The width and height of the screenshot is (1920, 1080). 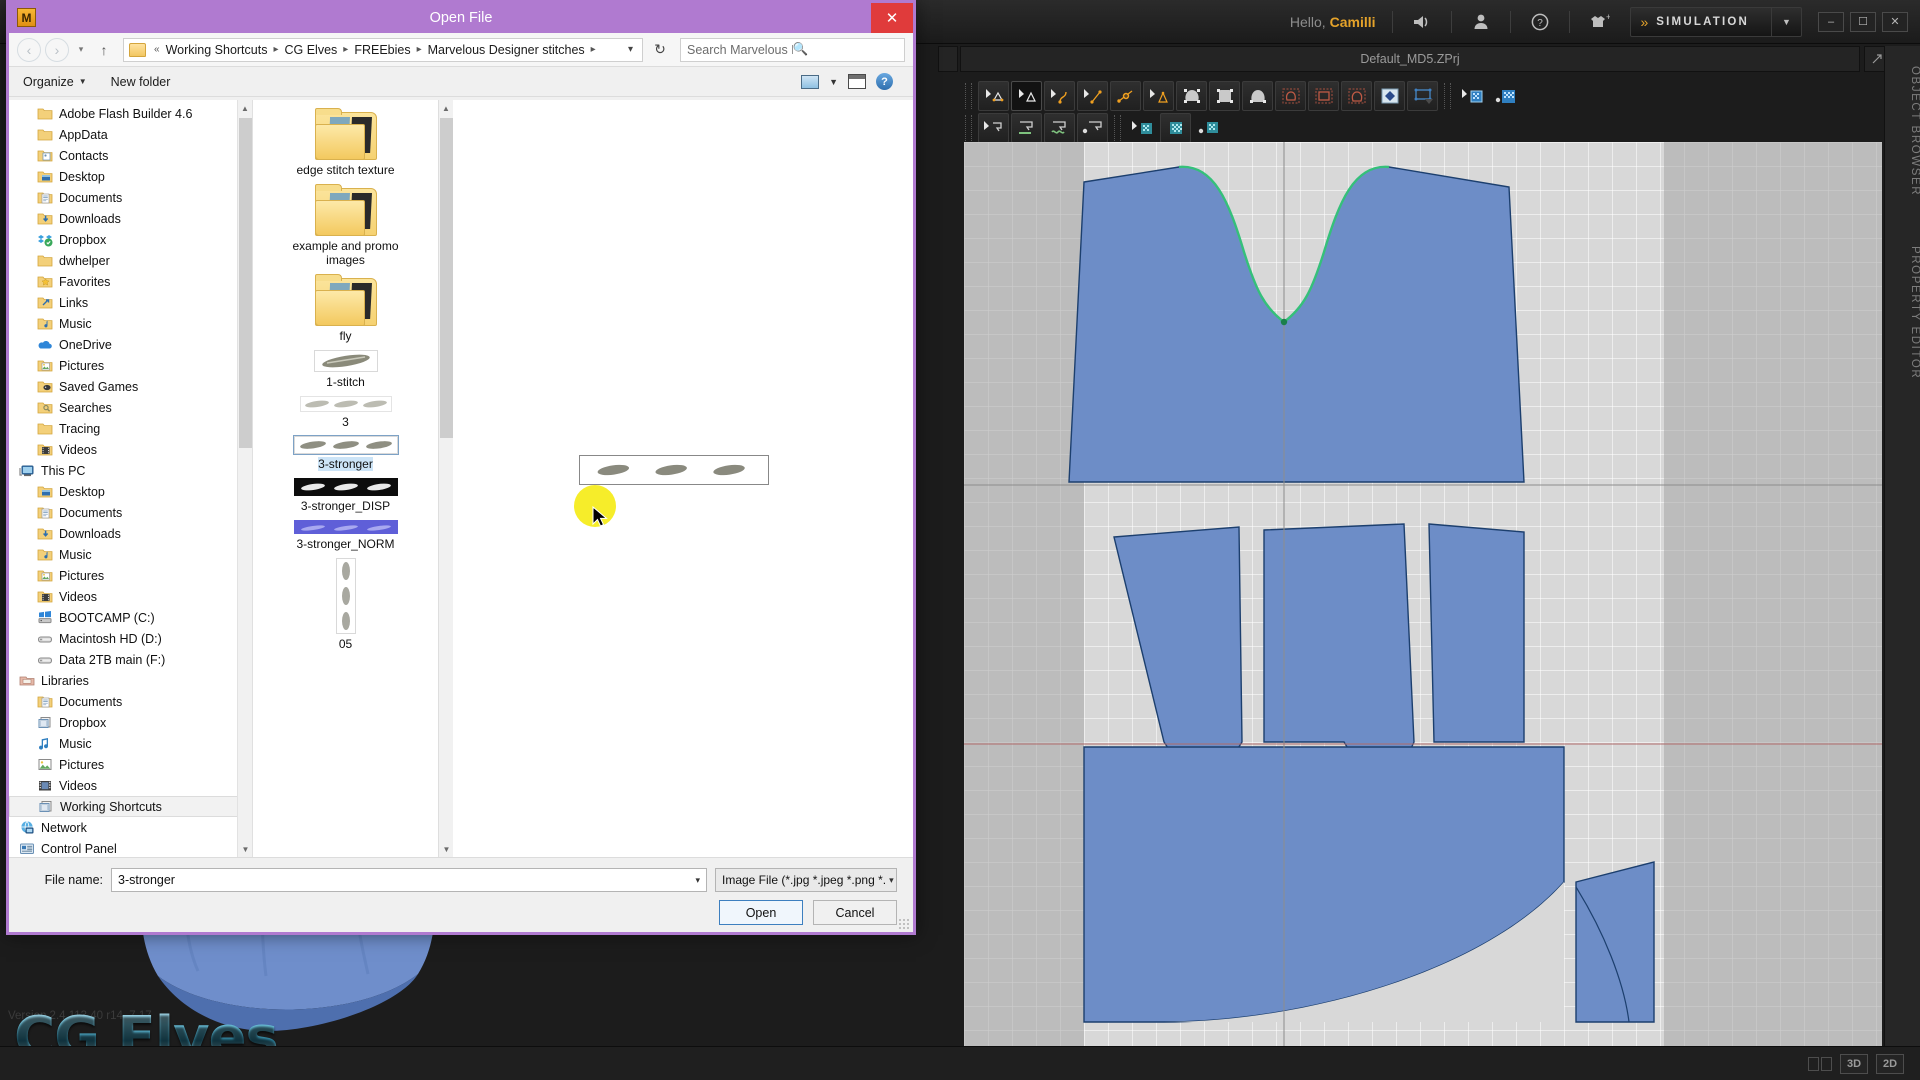 I want to click on tree-item-downloads: Downloads, so click(x=130, y=533).